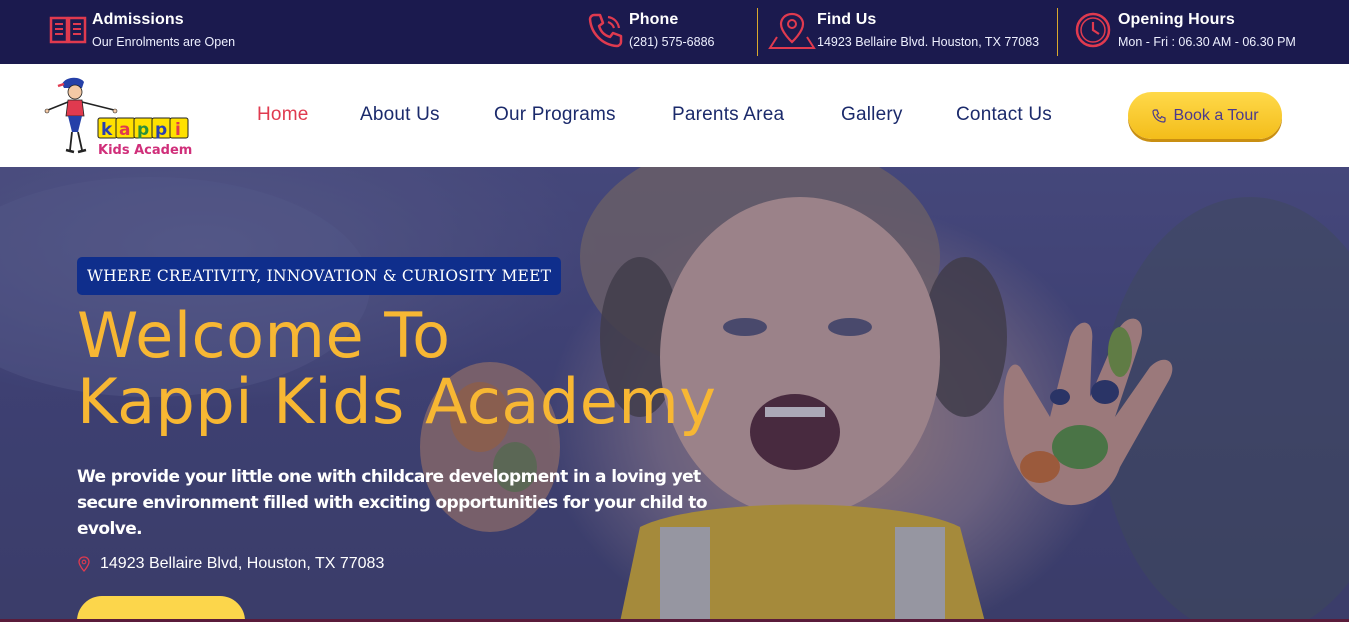 The height and width of the screenshot is (622, 1349). Describe the element at coordinates (124, 130) in the screenshot. I see `svg-text: a` at that location.